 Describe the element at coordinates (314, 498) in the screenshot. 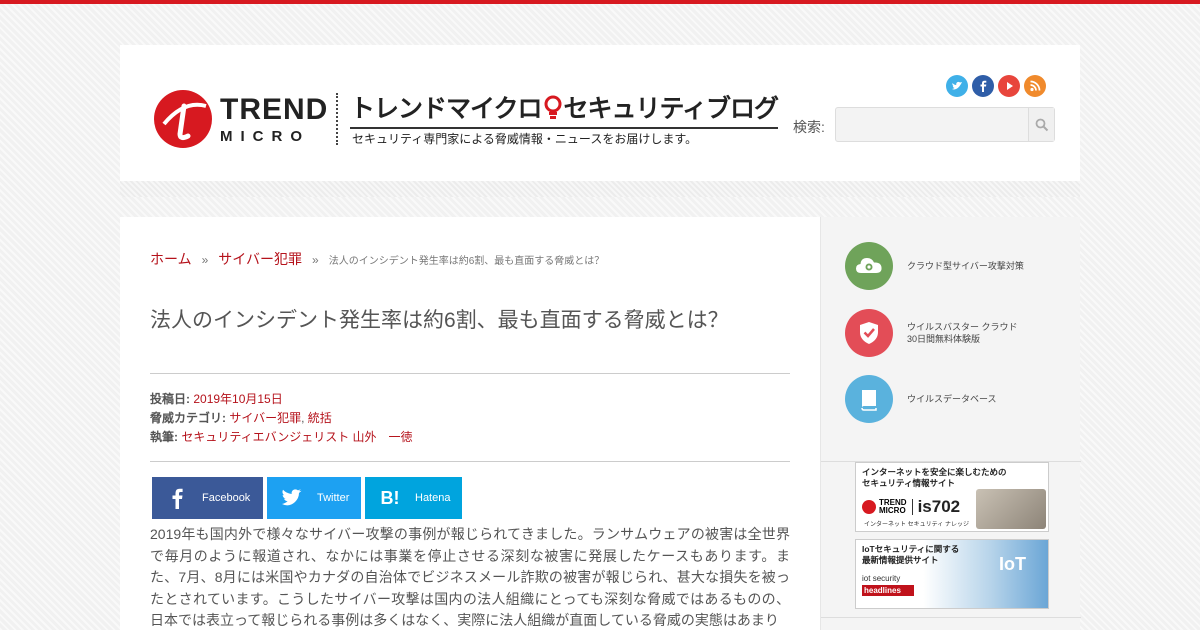

I see `twitter-share-button: Twitter` at that location.